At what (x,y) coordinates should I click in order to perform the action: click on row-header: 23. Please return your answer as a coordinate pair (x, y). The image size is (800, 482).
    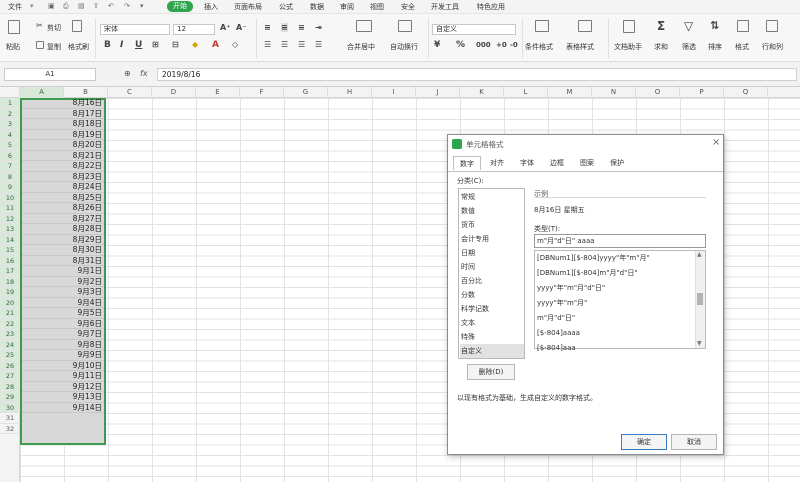
    Looking at the image, I should click on (10, 334).